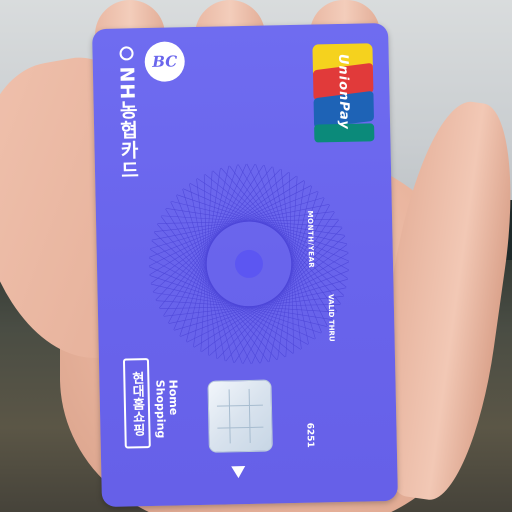  What do you see at coordinates (126, 53) in the screenshot?
I see `nh-mark-icon` at bounding box center [126, 53].